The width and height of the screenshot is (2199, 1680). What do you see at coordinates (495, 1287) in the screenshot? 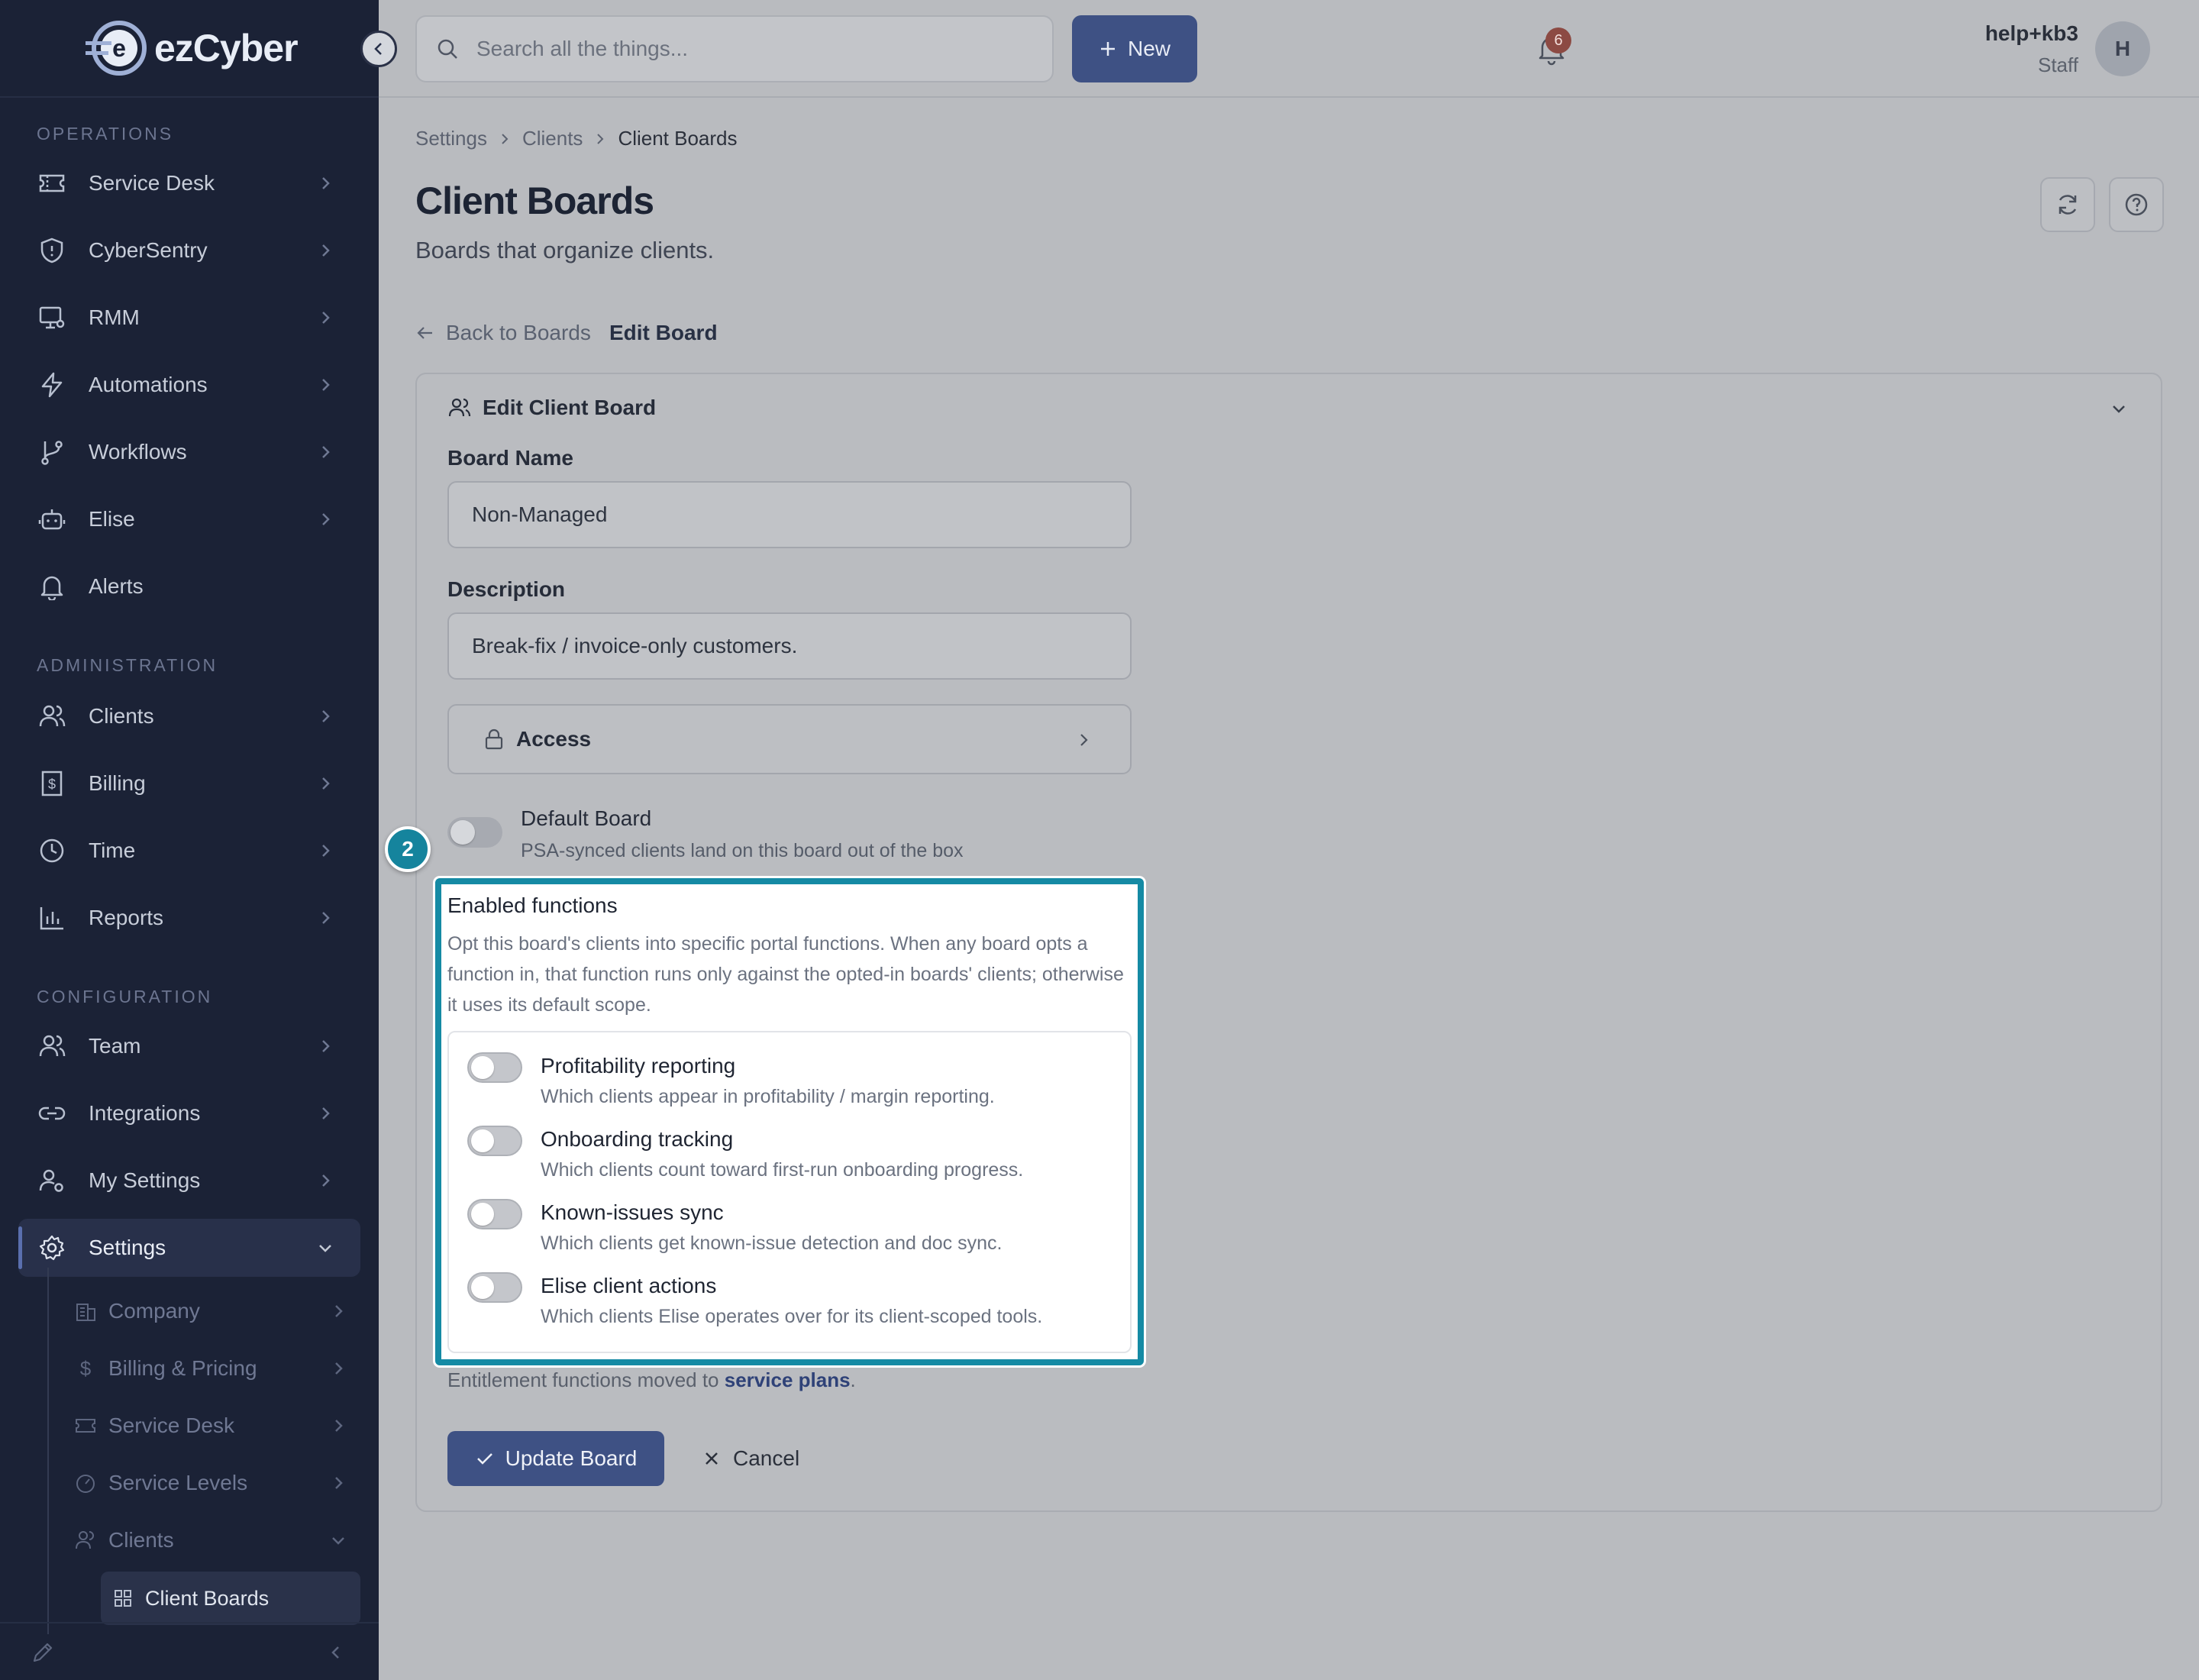
I see `elise-client-actions-toggle` at bounding box center [495, 1287].